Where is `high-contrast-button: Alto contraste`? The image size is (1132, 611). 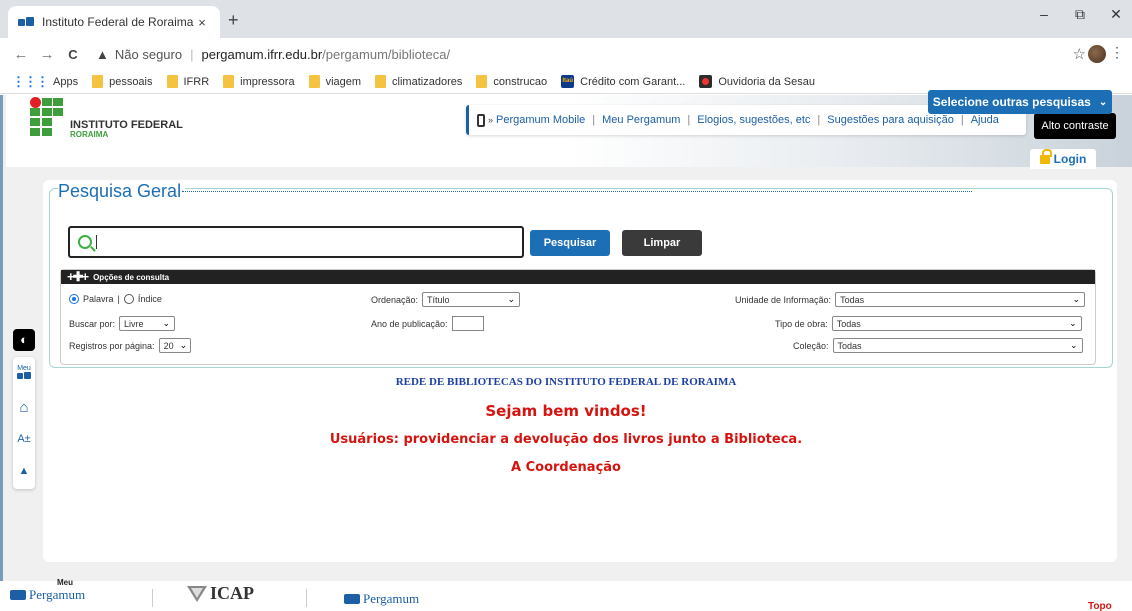 high-contrast-button: Alto contraste is located at coordinates (1075, 126).